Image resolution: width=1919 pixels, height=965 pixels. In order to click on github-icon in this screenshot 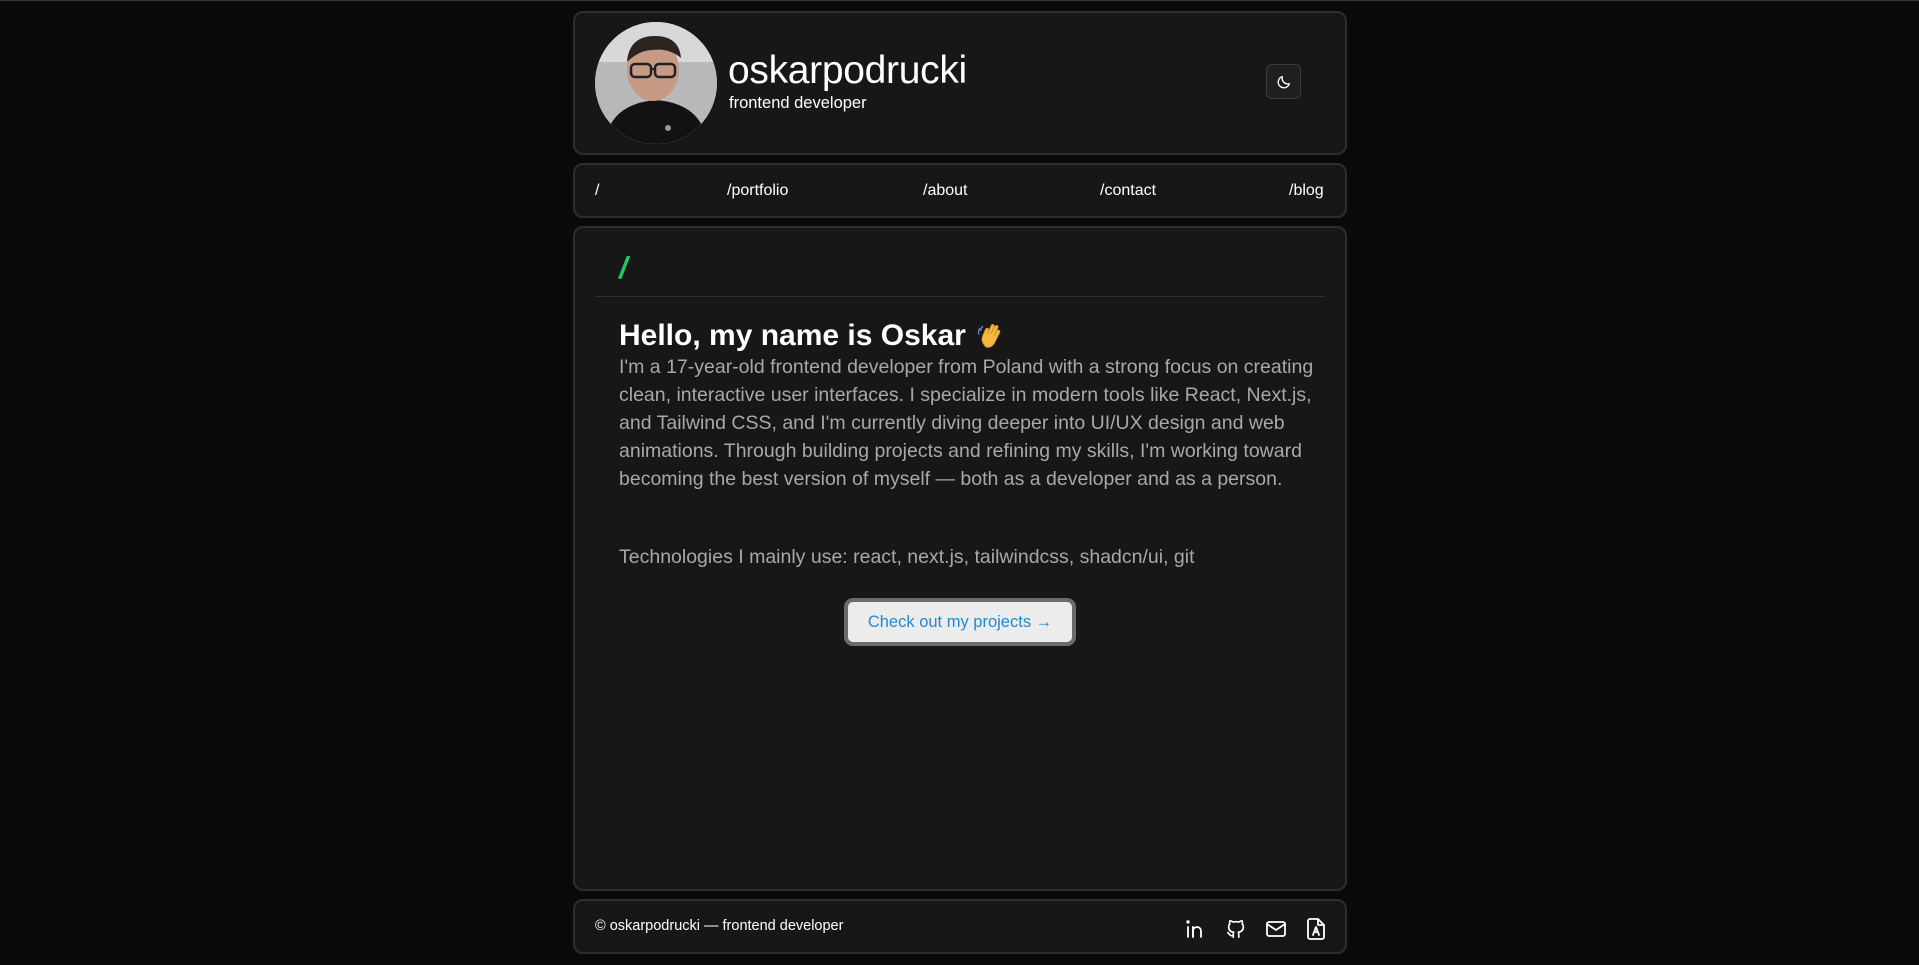, I will do `click(1235, 929)`.